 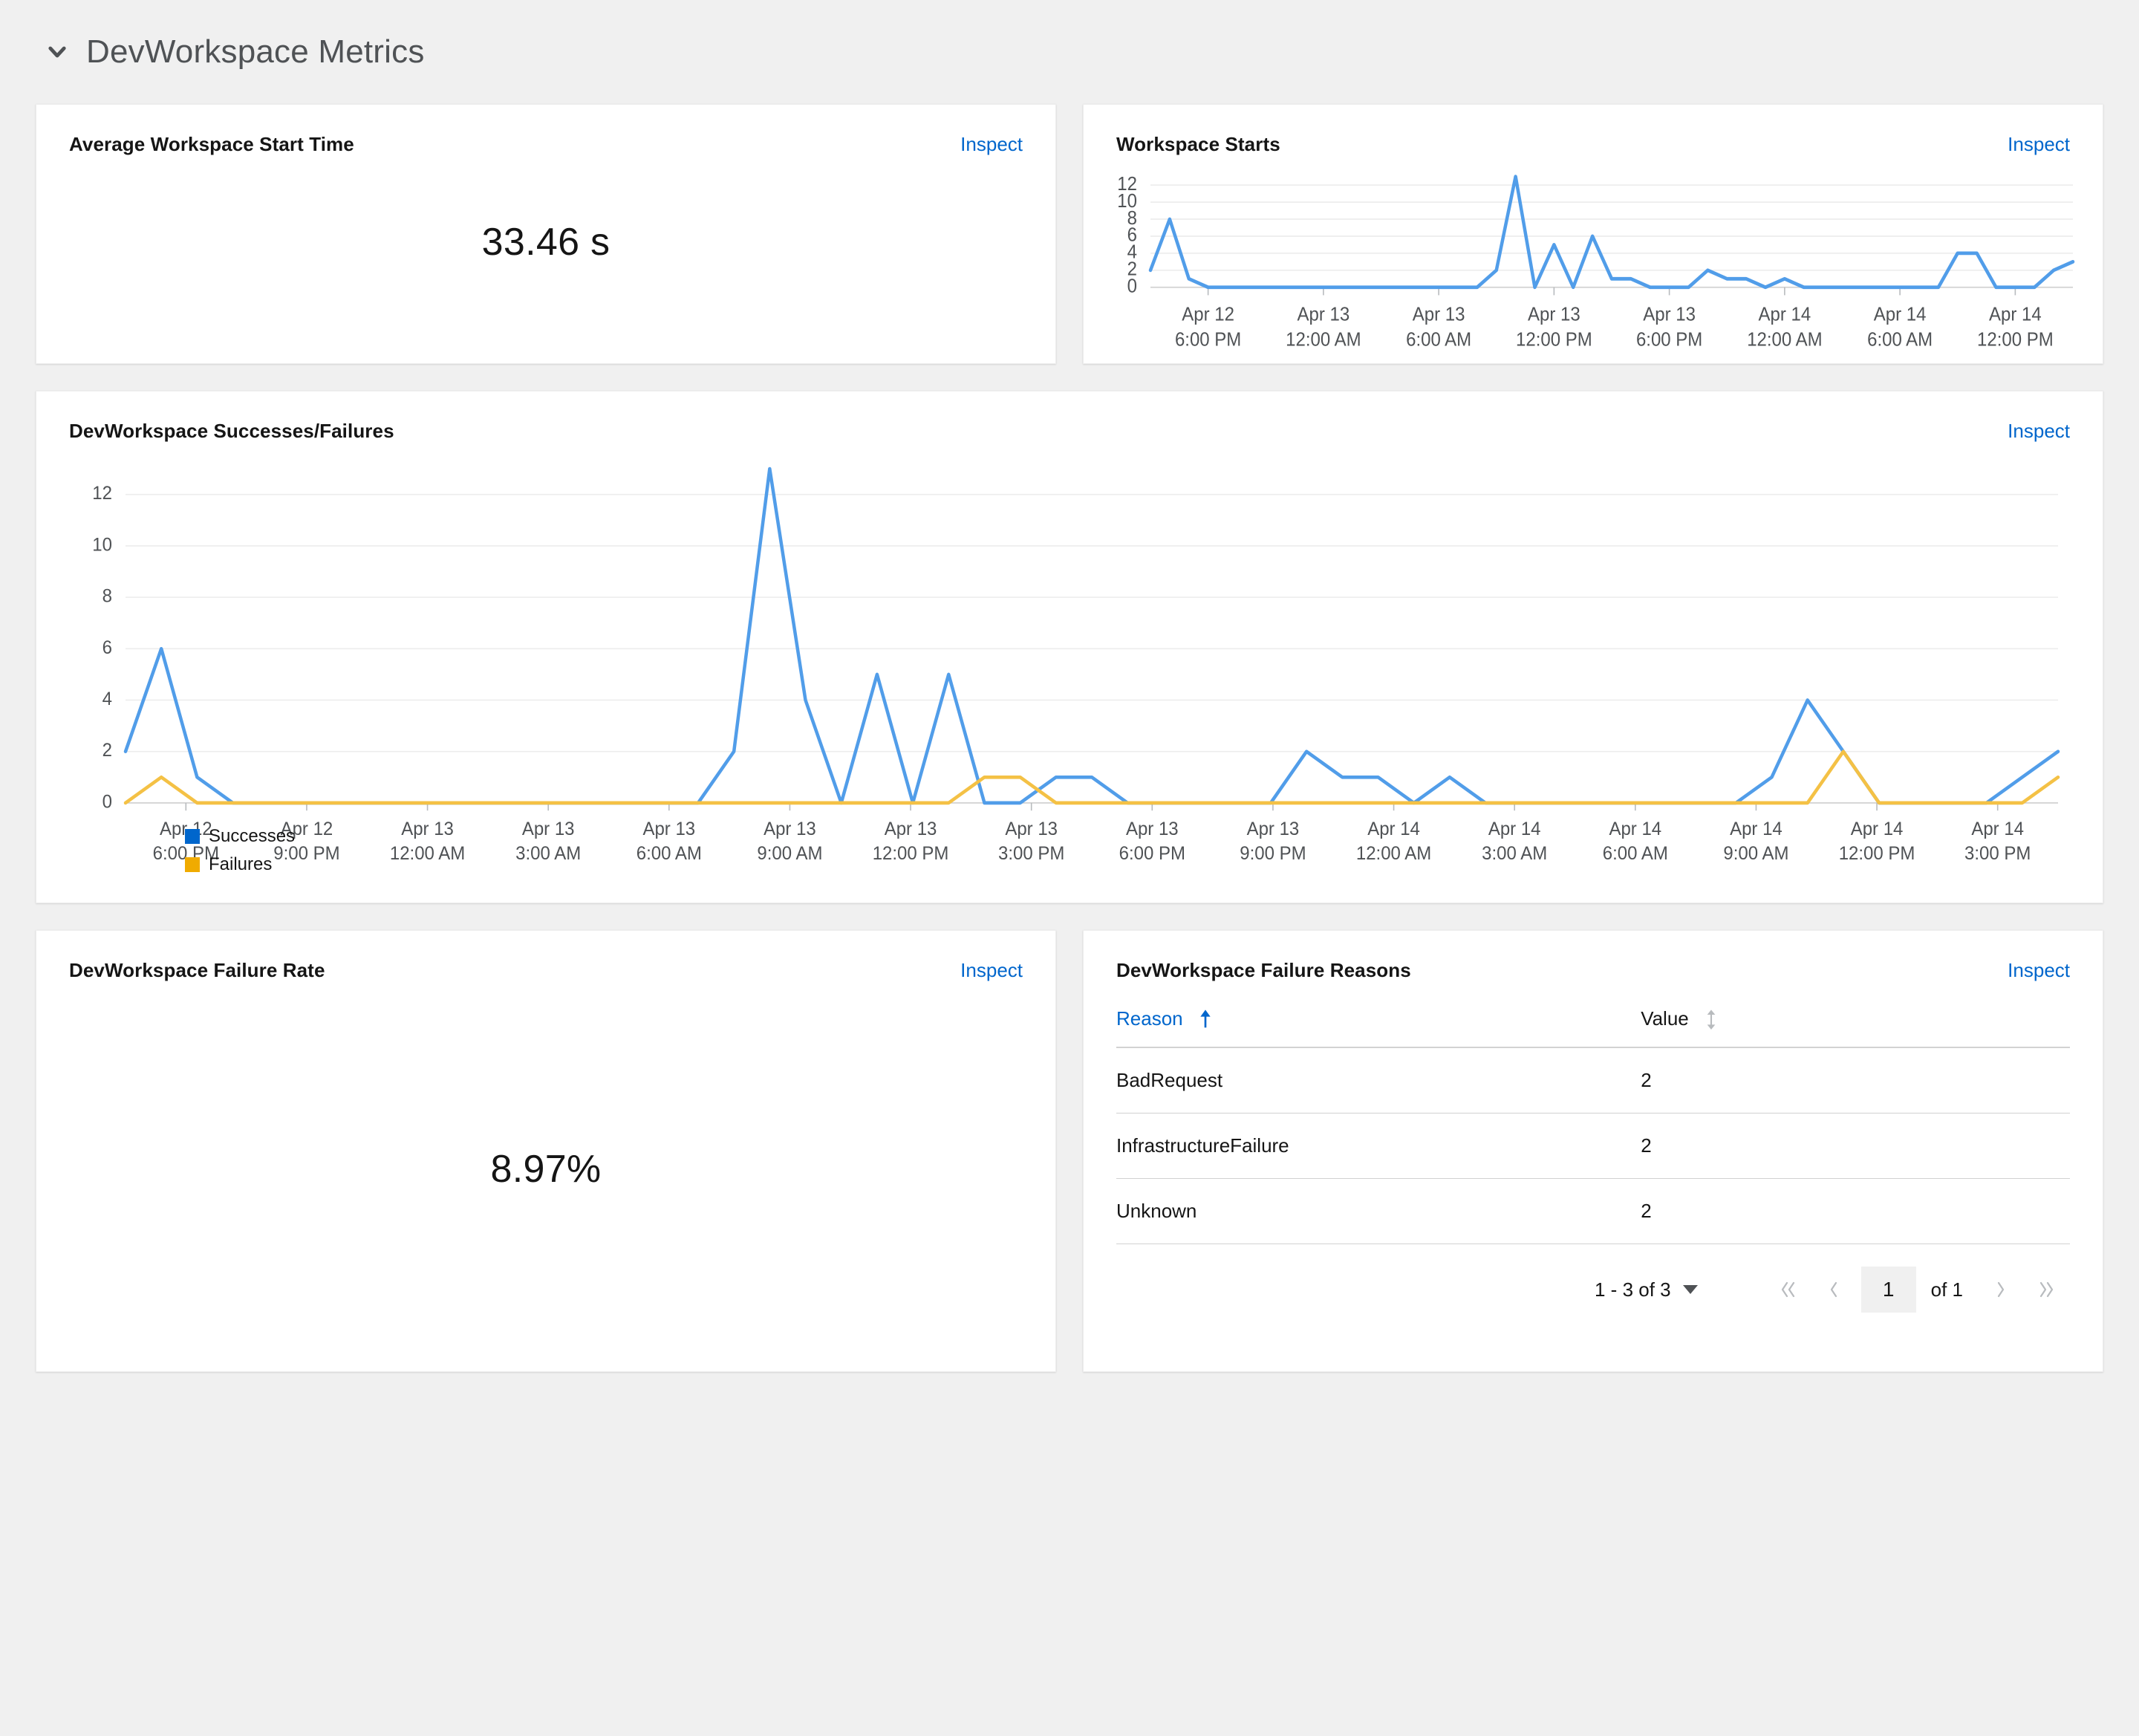 What do you see at coordinates (107, 596) in the screenshot?
I see `svg-text: 8` at bounding box center [107, 596].